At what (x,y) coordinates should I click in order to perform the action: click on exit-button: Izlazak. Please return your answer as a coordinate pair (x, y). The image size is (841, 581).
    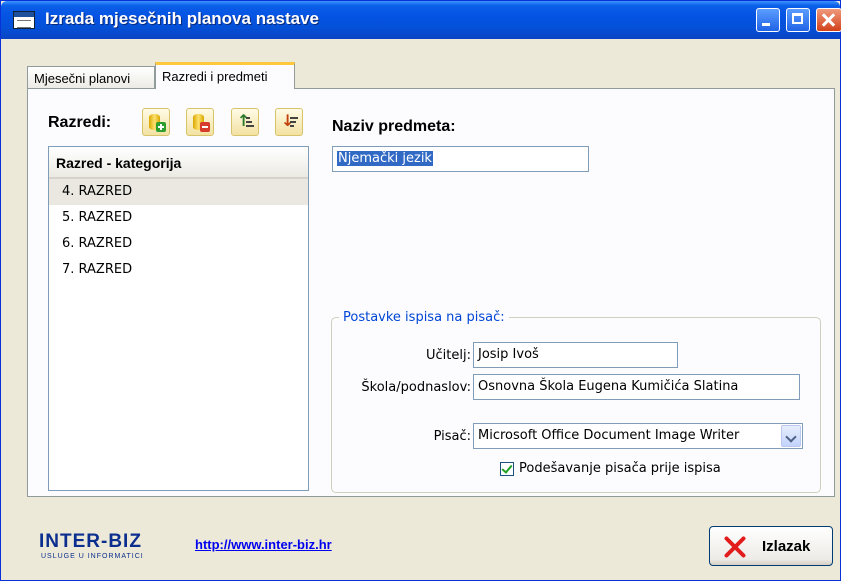
    Looking at the image, I should click on (771, 546).